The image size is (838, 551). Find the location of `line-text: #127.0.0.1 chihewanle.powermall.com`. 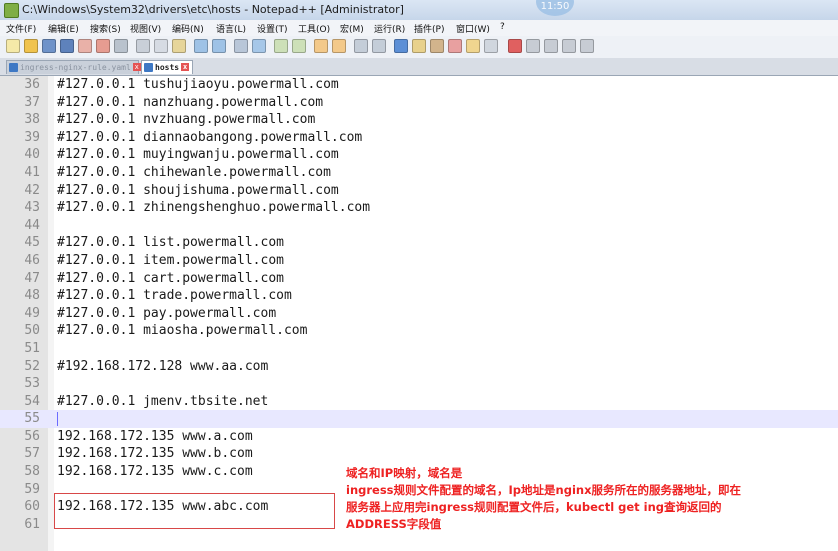

line-text: #127.0.0.1 chihewanle.powermall.com is located at coordinates (194, 172).